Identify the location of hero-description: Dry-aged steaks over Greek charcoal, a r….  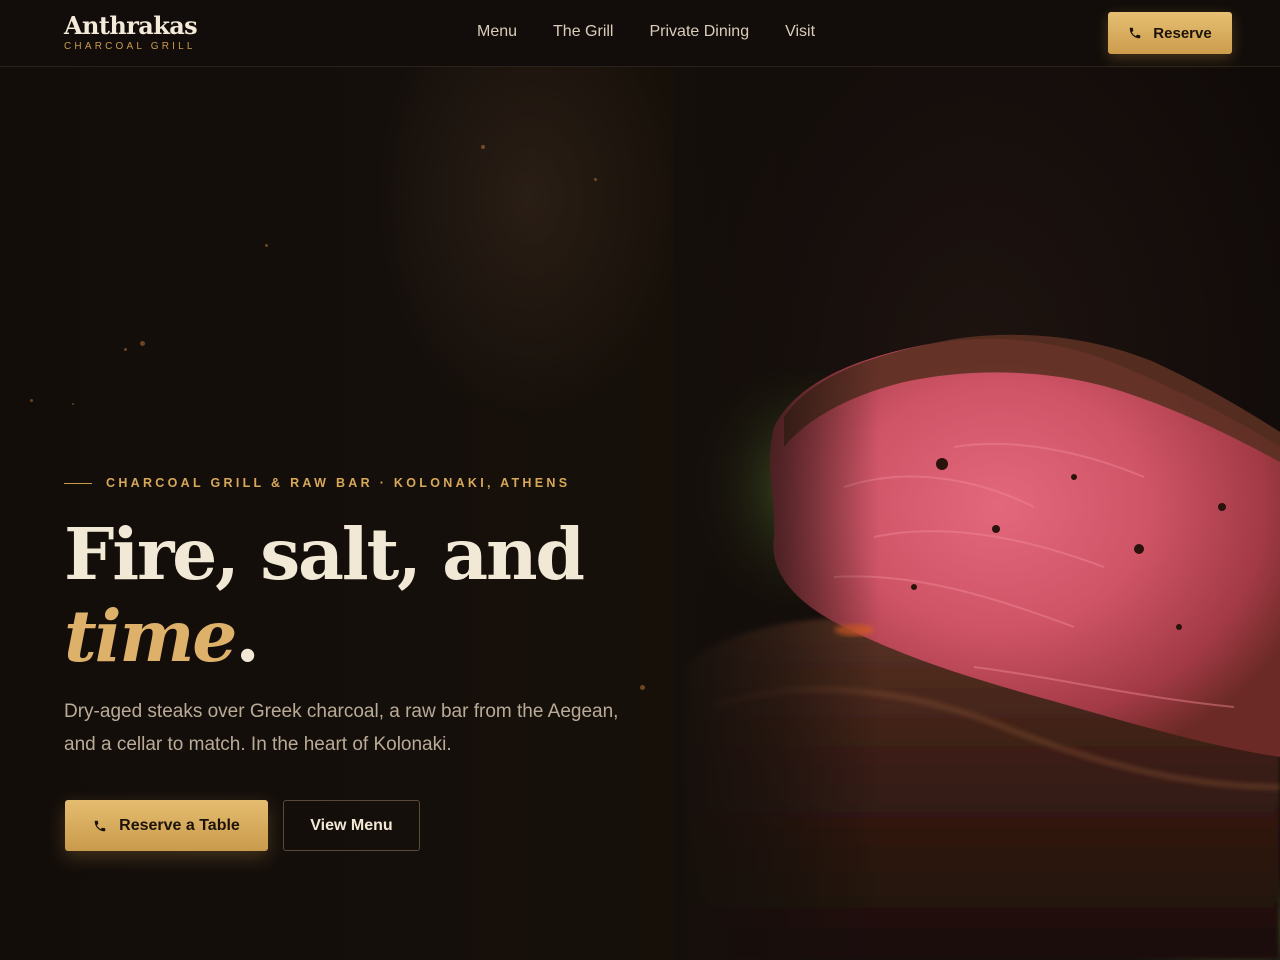
(341, 728).